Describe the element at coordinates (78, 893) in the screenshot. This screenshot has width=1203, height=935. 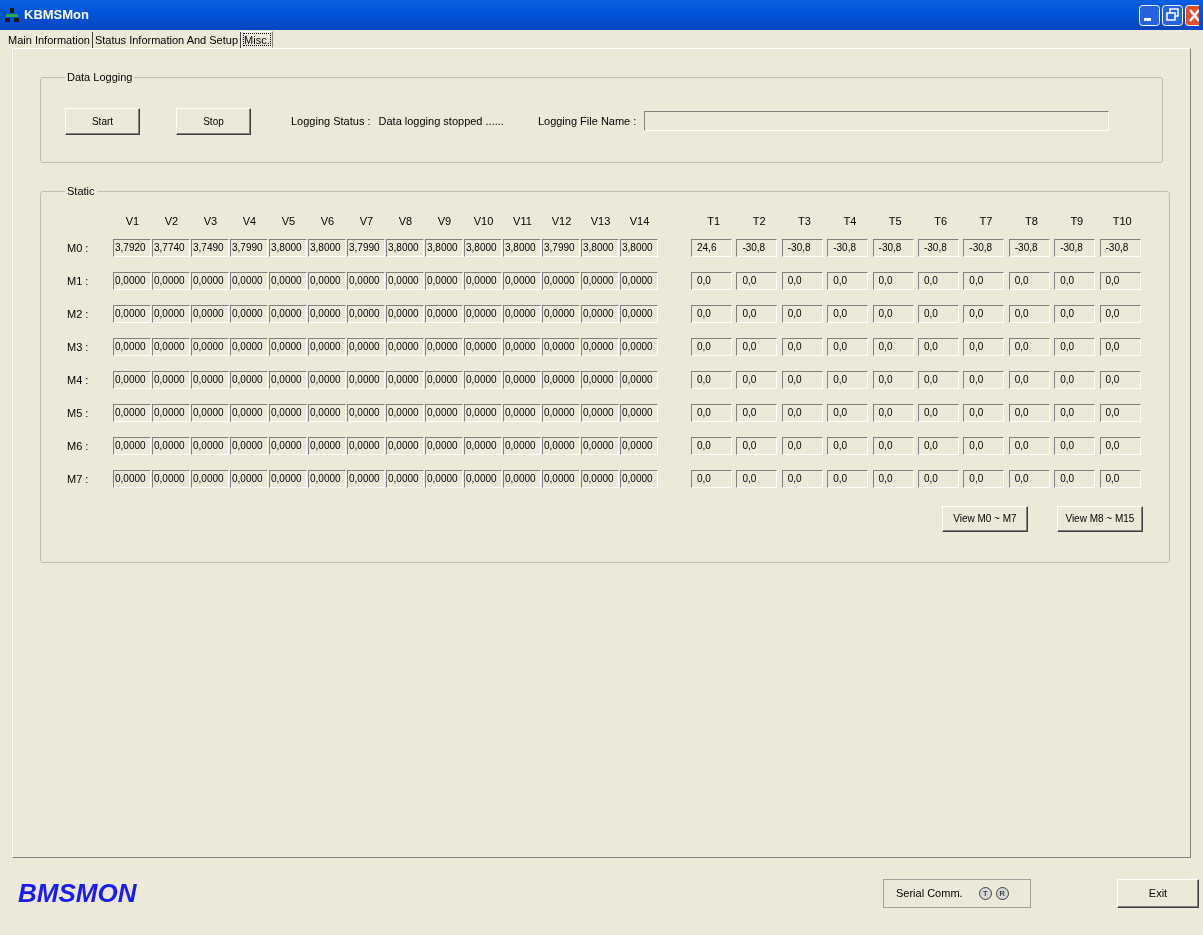
I see `app-logo: BMSMON` at that location.